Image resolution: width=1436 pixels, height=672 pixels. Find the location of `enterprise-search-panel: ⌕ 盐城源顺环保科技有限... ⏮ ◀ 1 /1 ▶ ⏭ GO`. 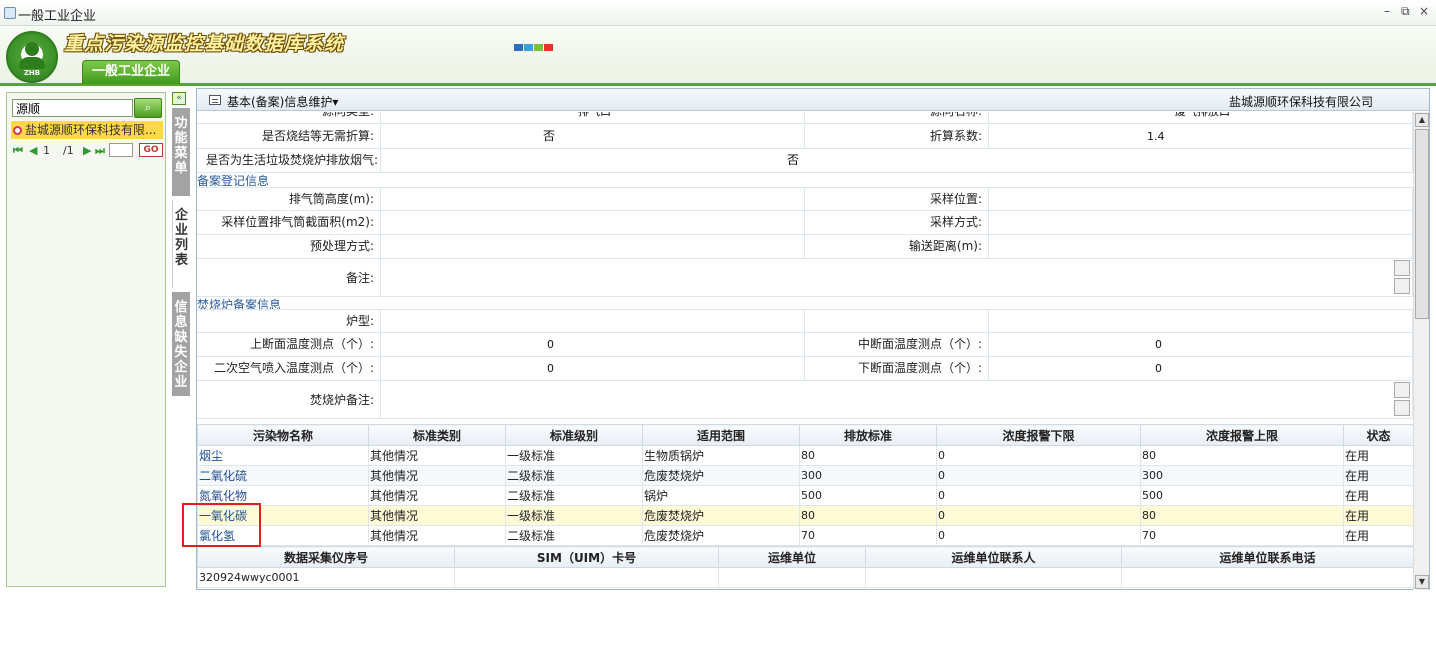

enterprise-search-panel: ⌕ 盐城源顺环保科技有限... ⏮ ◀ 1 /1 ▶ ⏭ GO is located at coordinates (86, 339).